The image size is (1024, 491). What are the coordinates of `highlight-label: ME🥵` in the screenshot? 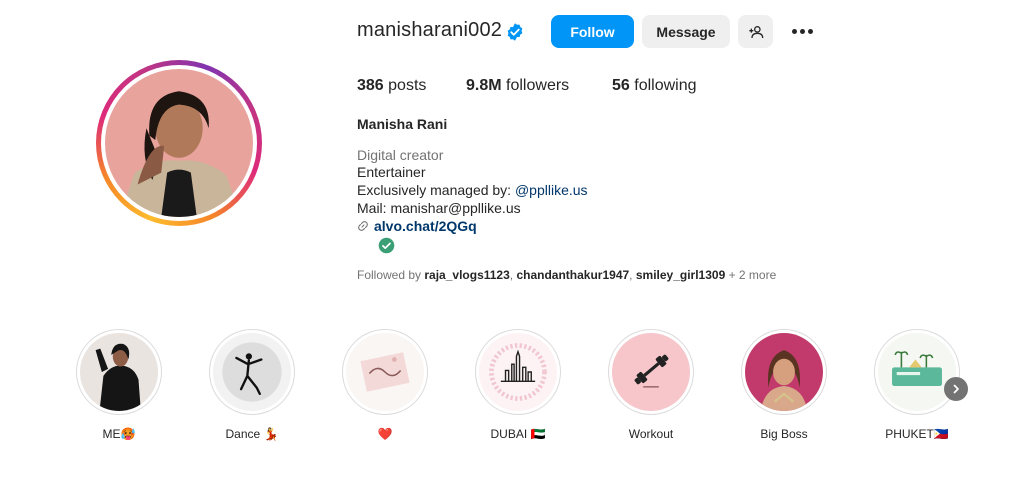 It's located at (119, 434).